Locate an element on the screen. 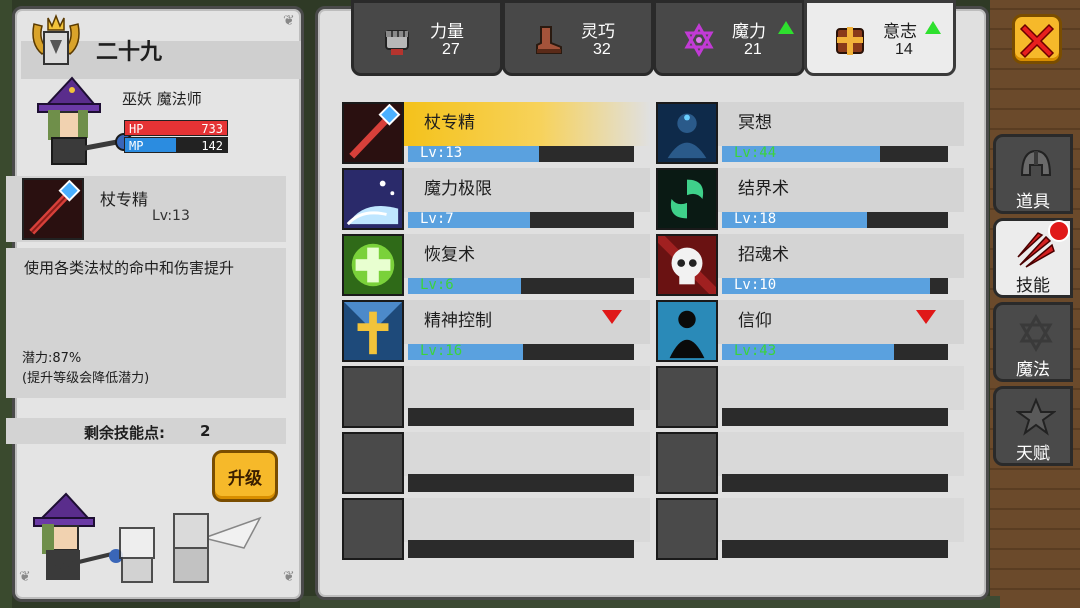  skill-name: 杖专精 is located at coordinates (449, 123).